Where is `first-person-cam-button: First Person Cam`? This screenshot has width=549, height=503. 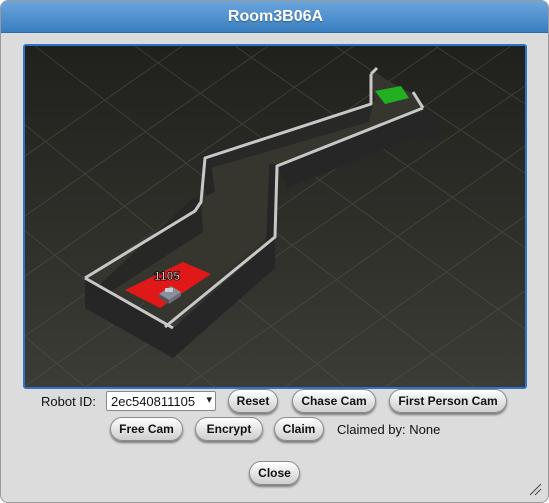
first-person-cam-button: First Person Cam is located at coordinates (448, 401).